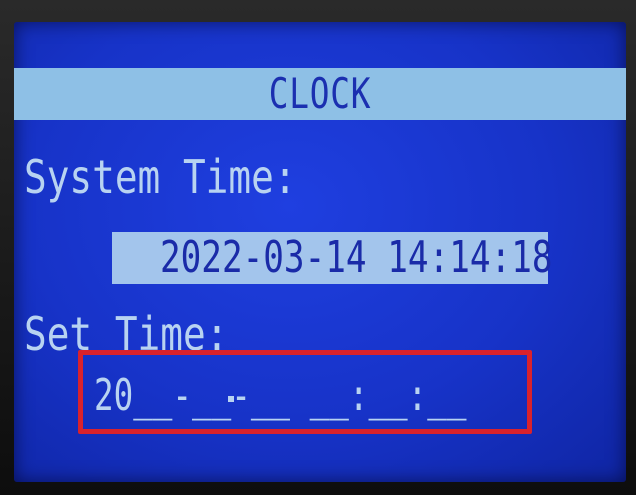  Describe the element at coordinates (356, 257) in the screenshot. I see `system-time-value: 2022-03-14 14:14:18` at that location.